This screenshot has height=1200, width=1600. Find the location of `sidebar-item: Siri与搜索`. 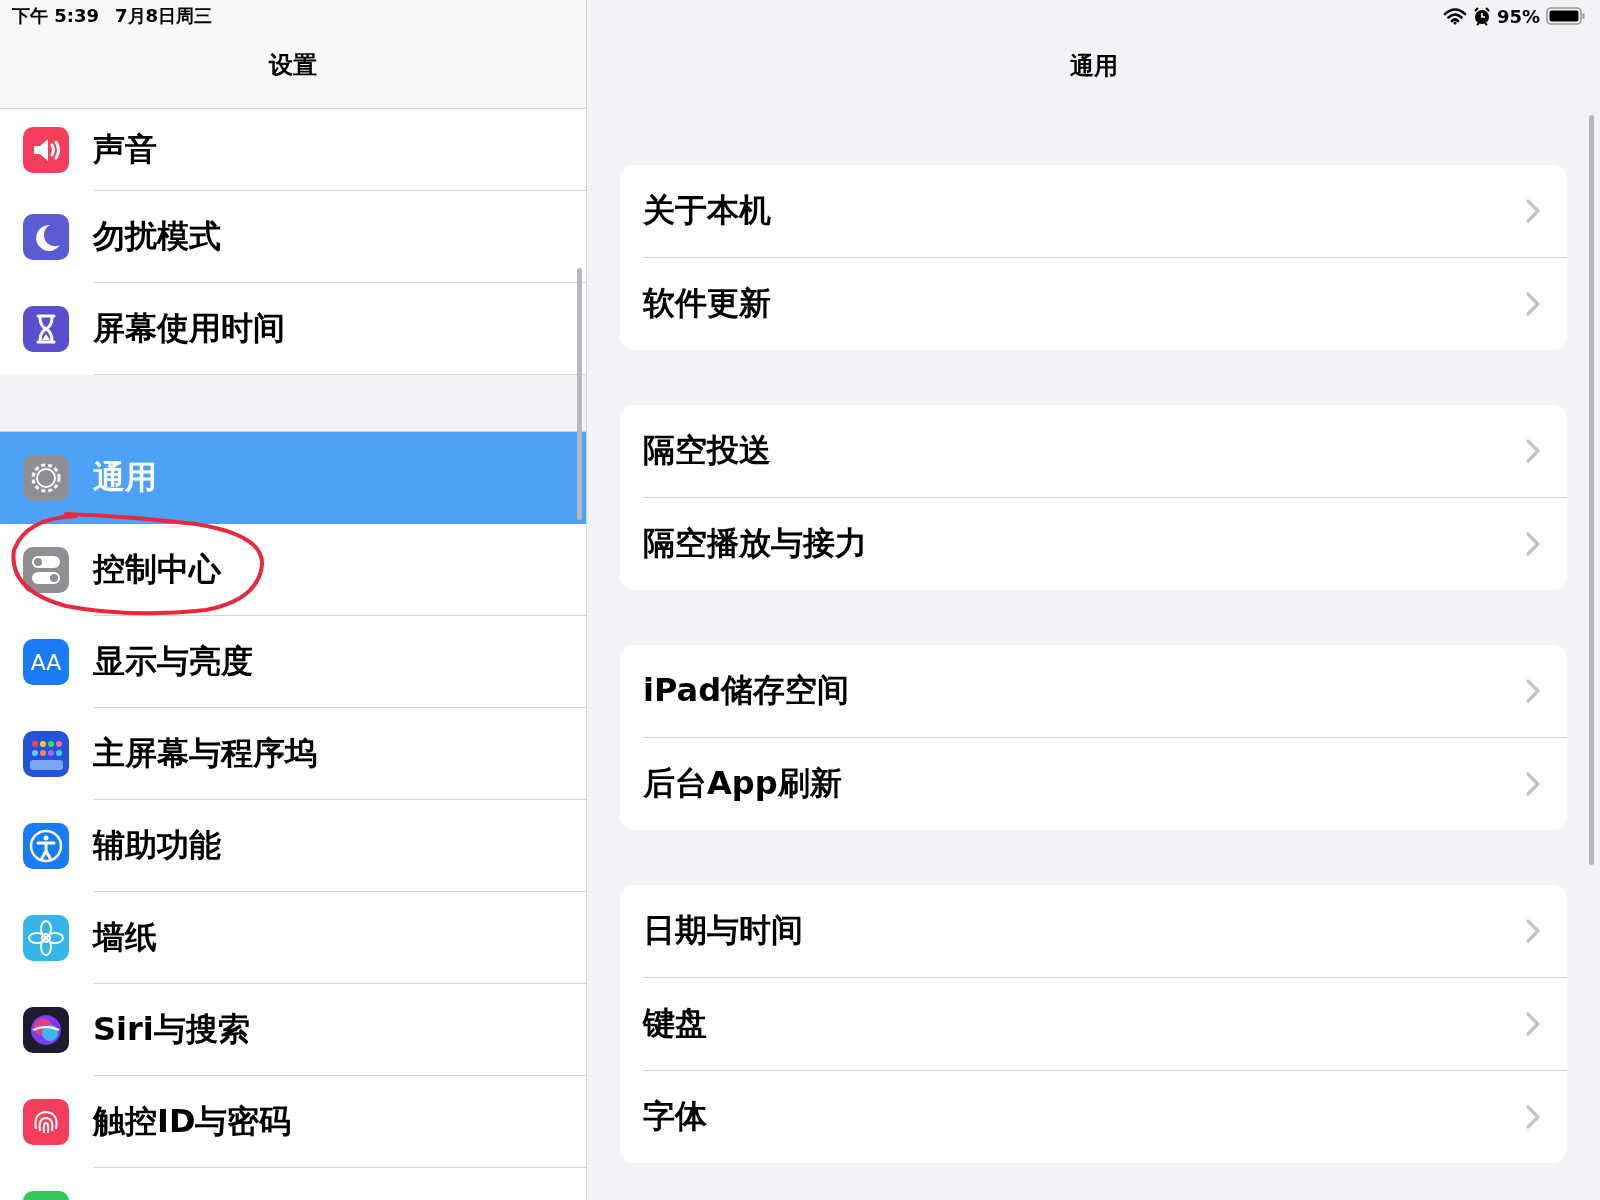

sidebar-item: Siri与搜索 is located at coordinates (293, 1030).